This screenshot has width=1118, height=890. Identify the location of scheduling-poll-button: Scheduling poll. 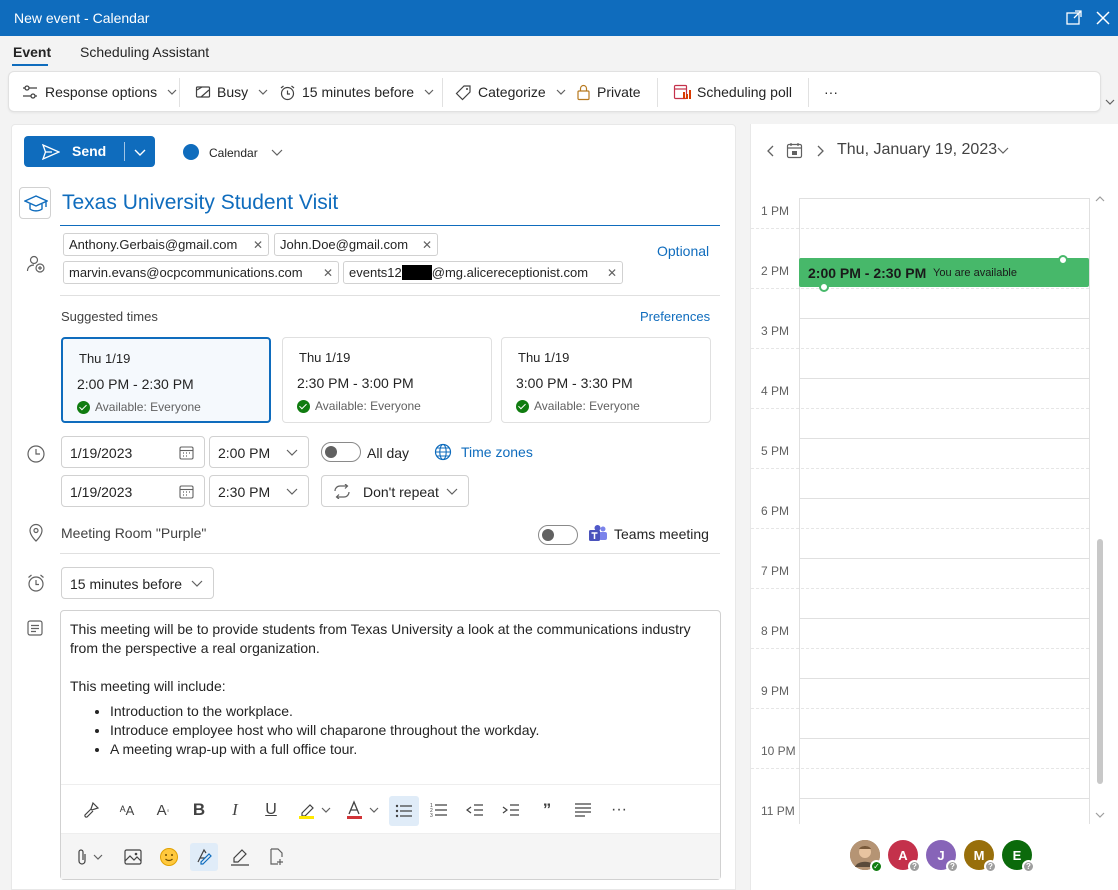
(732, 92).